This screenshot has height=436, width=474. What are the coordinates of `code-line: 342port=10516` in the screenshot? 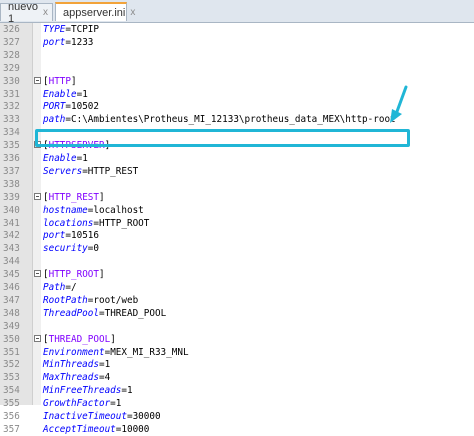 It's located at (237, 235).